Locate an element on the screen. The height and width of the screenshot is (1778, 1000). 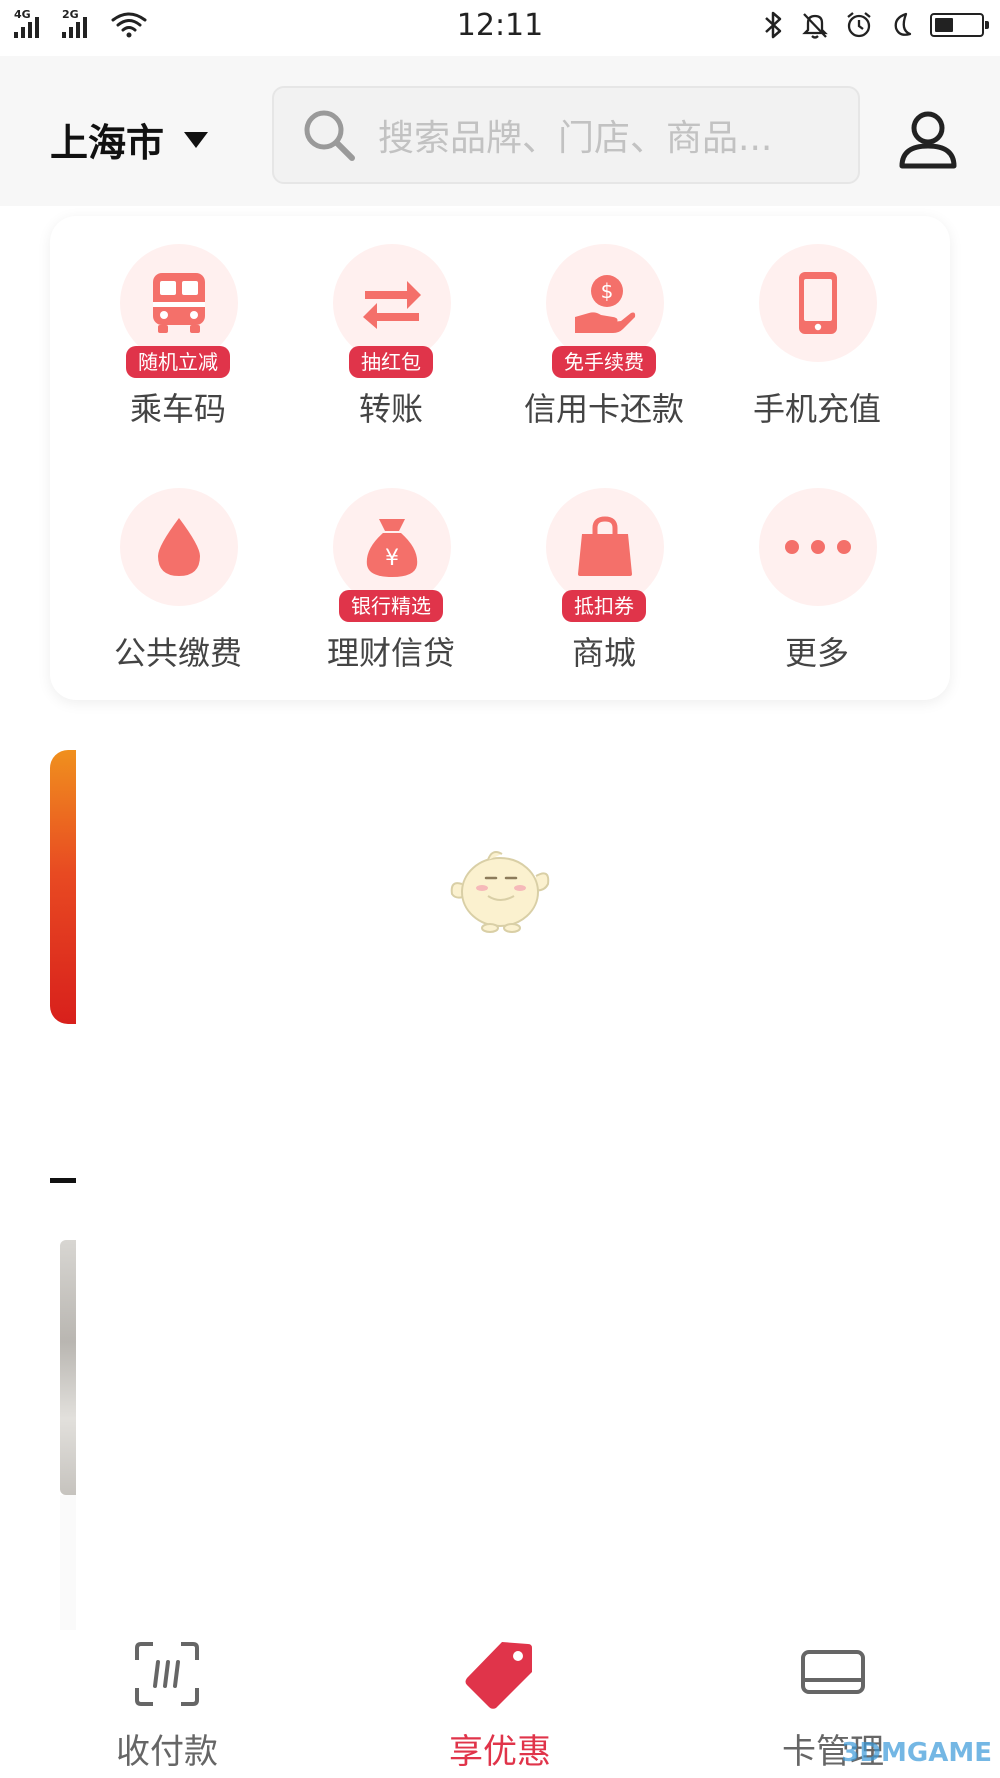
more-dots-icon is located at coordinates (818, 547).